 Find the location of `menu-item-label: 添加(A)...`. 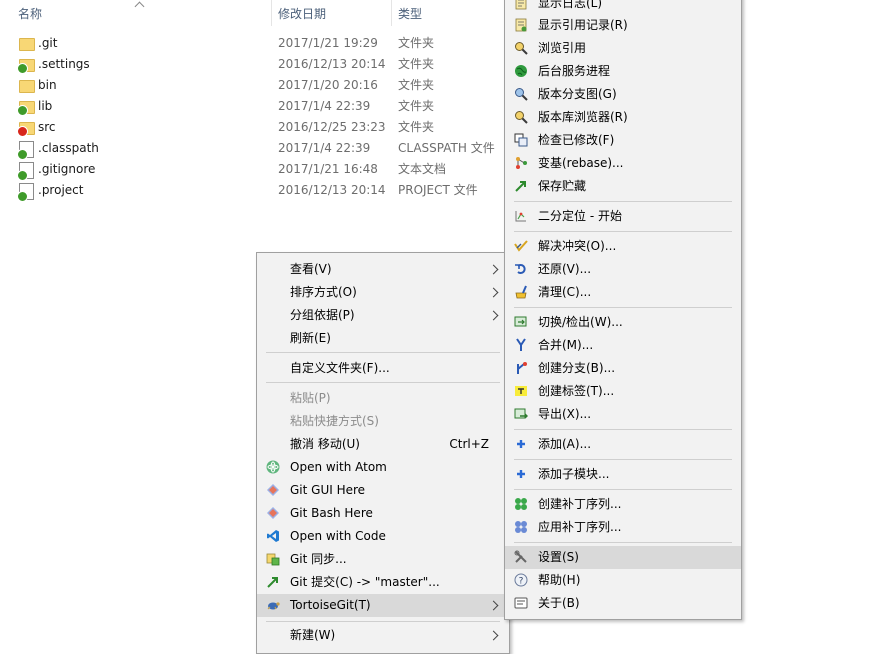

menu-item-label: 添加(A)... is located at coordinates (565, 444).